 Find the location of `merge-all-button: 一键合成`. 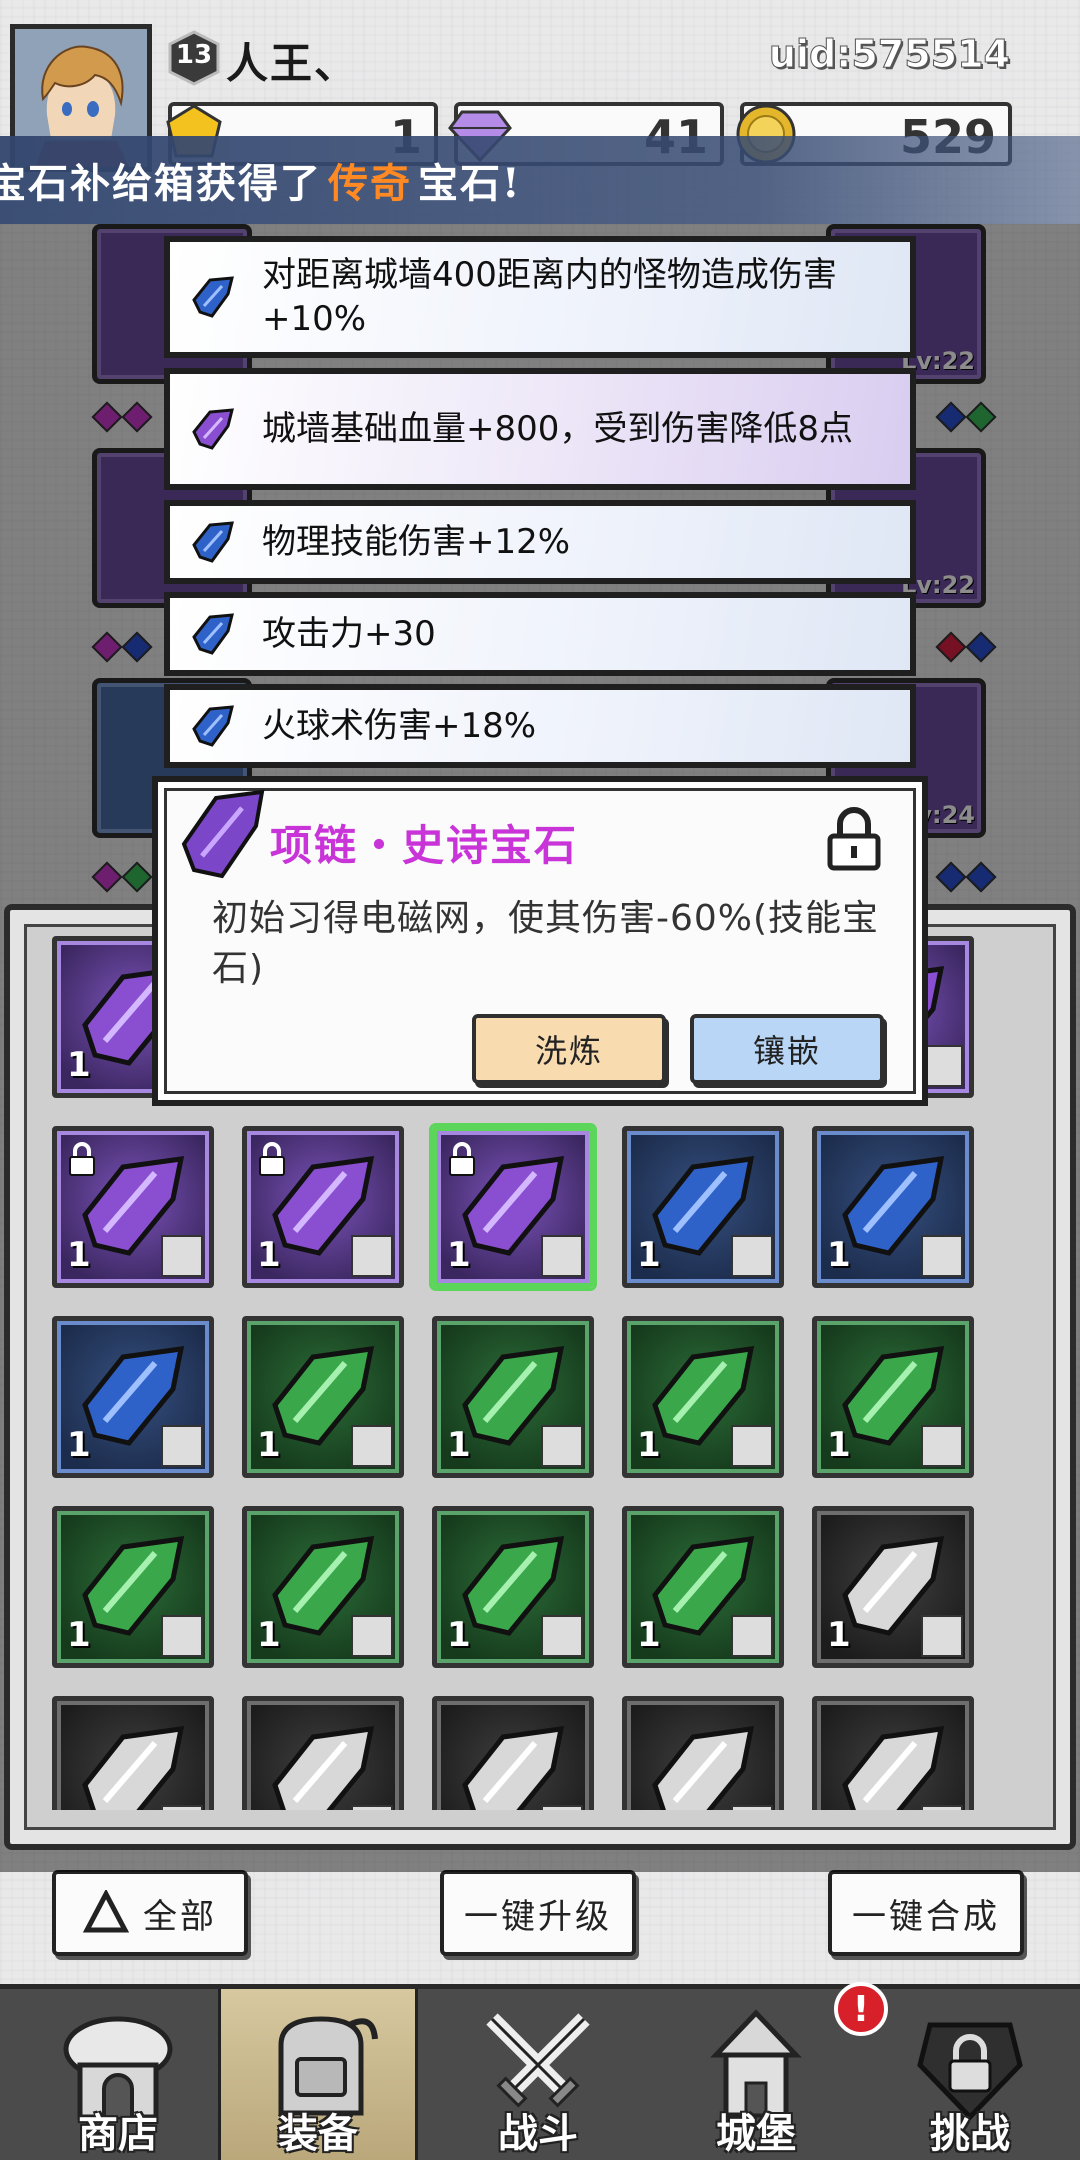

merge-all-button: 一键合成 is located at coordinates (926, 1913).